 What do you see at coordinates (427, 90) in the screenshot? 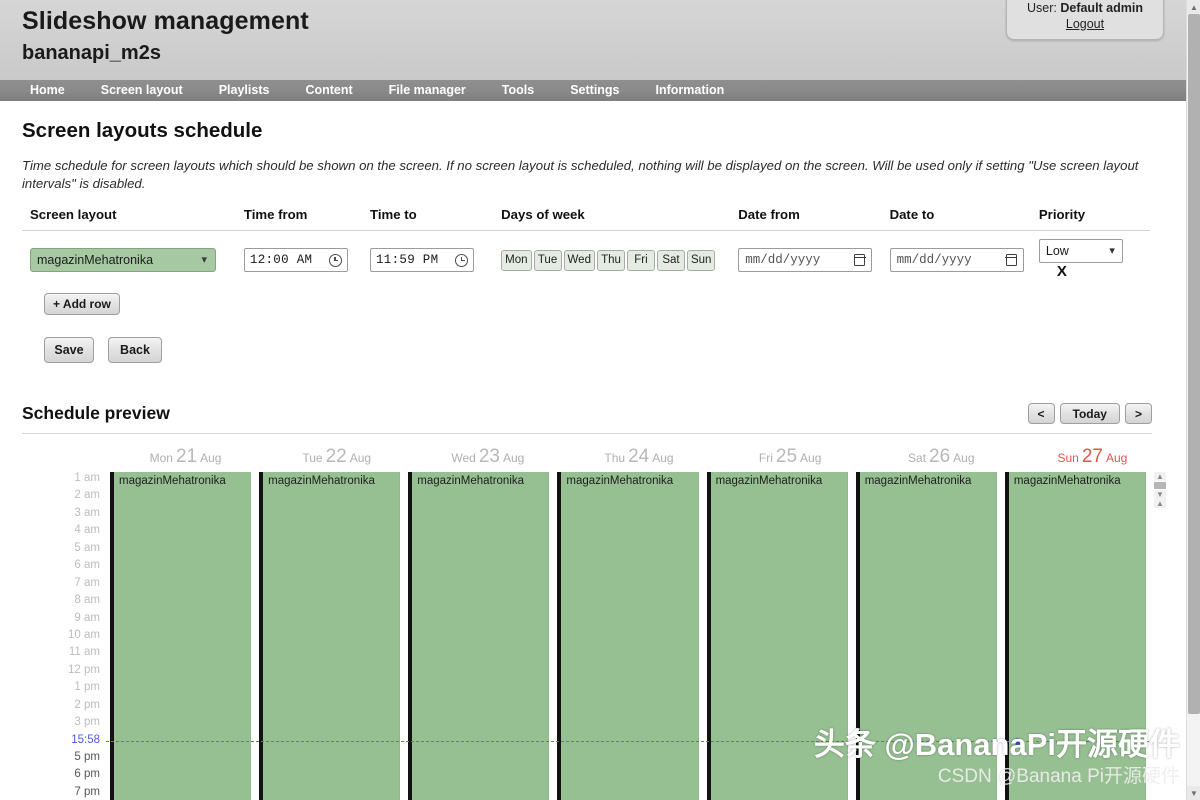
I see `nav-item-file-manager: File manager` at bounding box center [427, 90].